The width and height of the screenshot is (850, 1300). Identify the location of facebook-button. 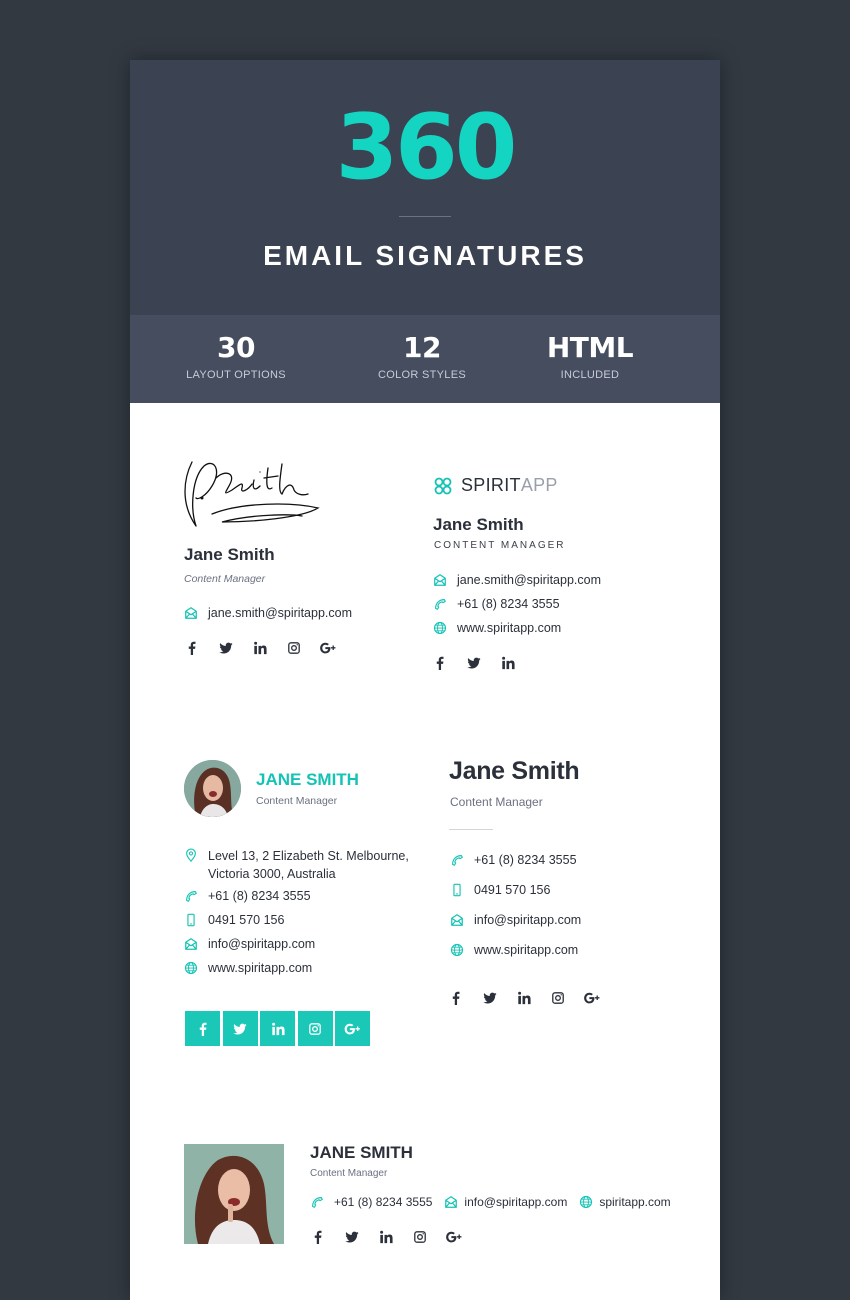
(202, 1028).